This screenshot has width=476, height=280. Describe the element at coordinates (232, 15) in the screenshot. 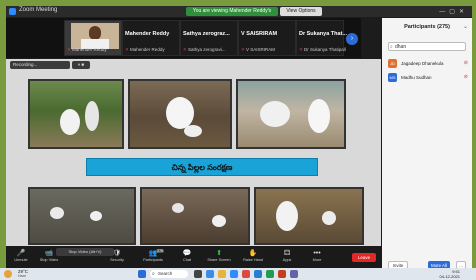

I see `viewing-screen-banner: You are viewing Mahender Reddy's screen` at that location.